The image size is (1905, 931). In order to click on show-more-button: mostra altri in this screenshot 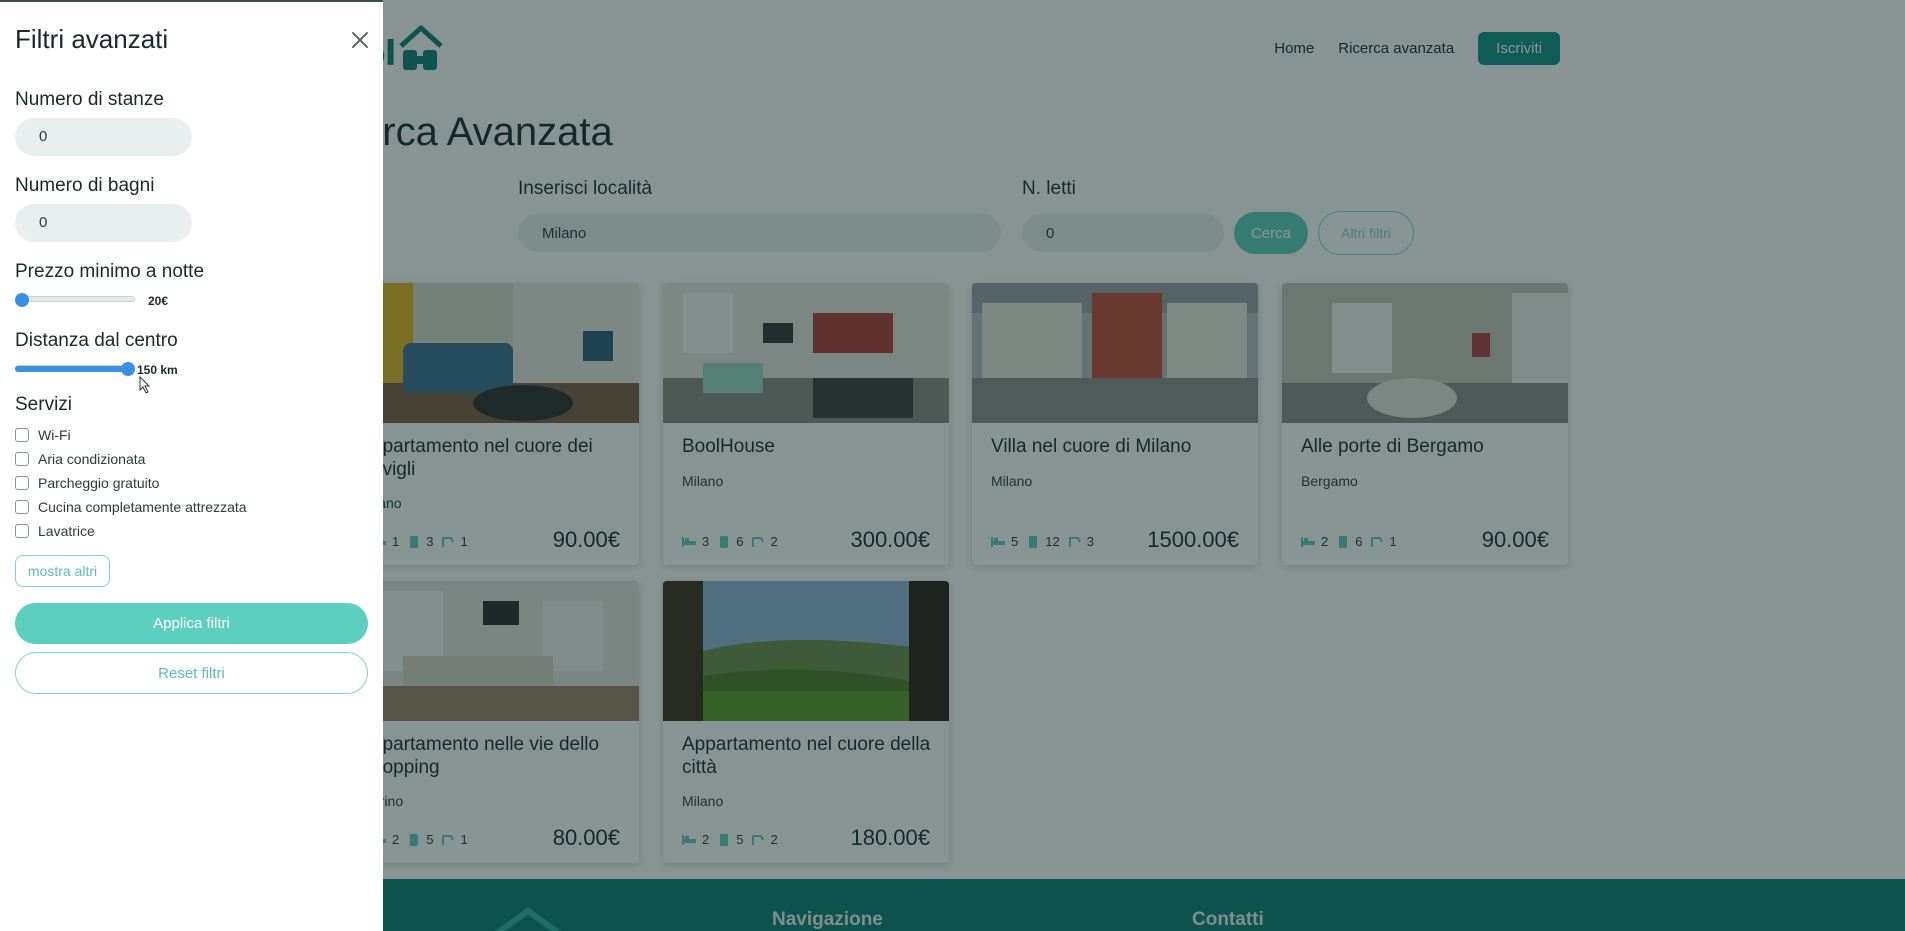, I will do `click(62, 571)`.